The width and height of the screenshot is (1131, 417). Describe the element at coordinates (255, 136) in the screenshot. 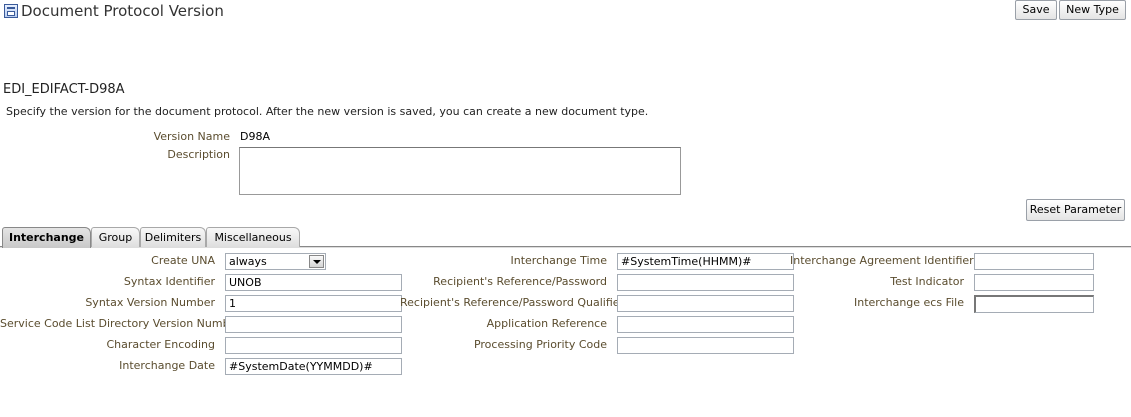

I see `version-name-value: D98A` at that location.